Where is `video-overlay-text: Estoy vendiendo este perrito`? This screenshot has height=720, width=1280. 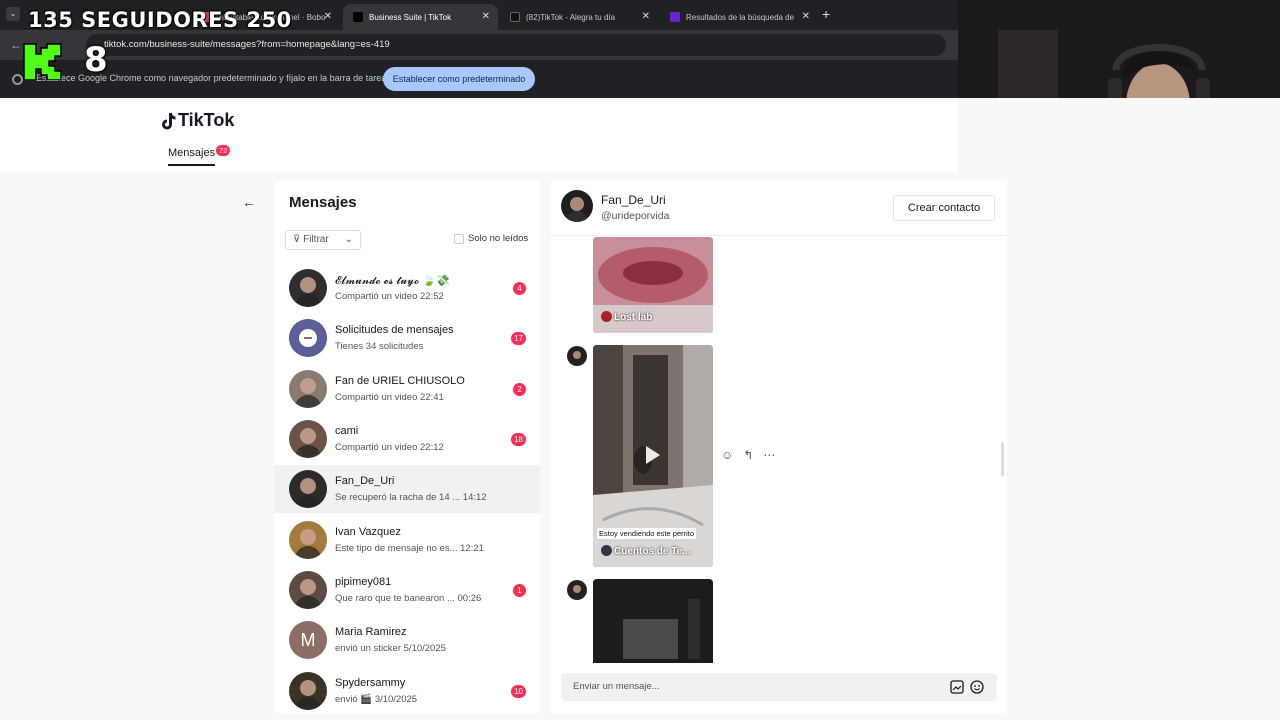 video-overlay-text: Estoy vendiendo este perrito is located at coordinates (647, 533).